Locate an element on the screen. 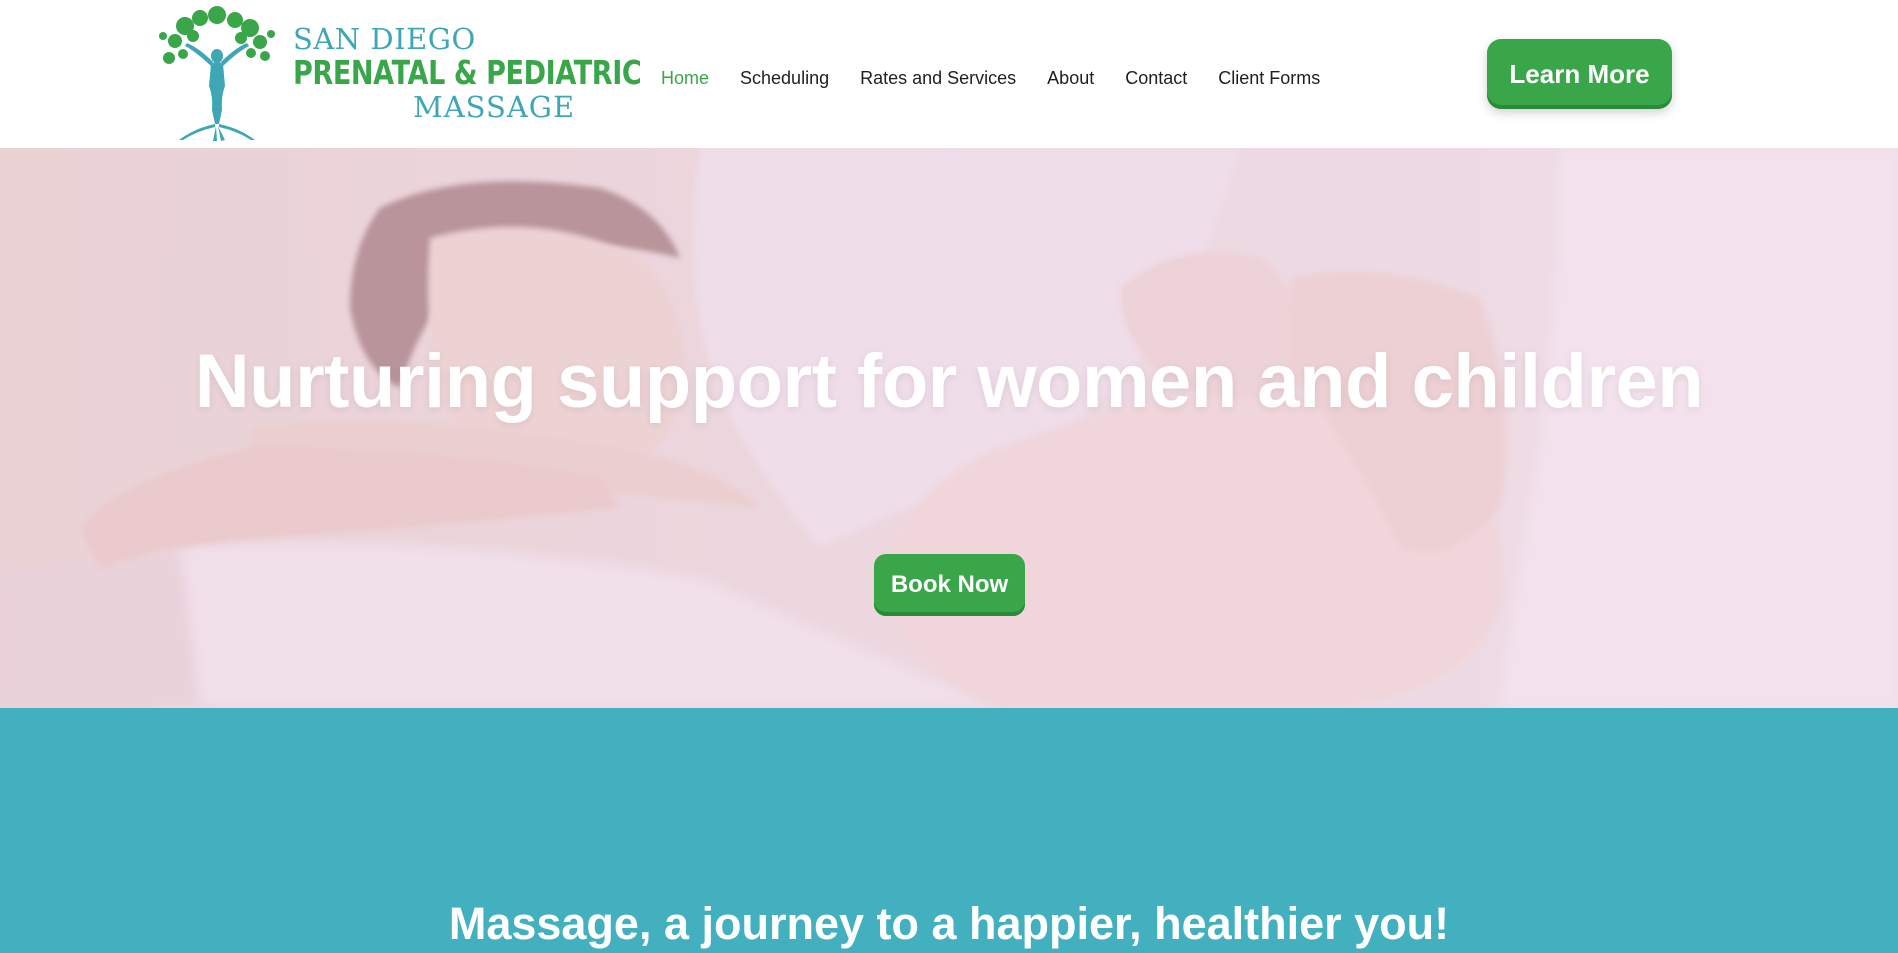 The width and height of the screenshot is (1898, 953). nav-item-scheduling: Scheduling is located at coordinates (784, 78).